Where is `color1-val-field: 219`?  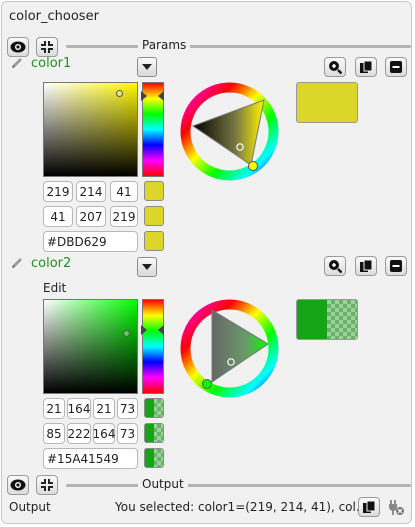
color1-val-field: 219 is located at coordinates (124, 216).